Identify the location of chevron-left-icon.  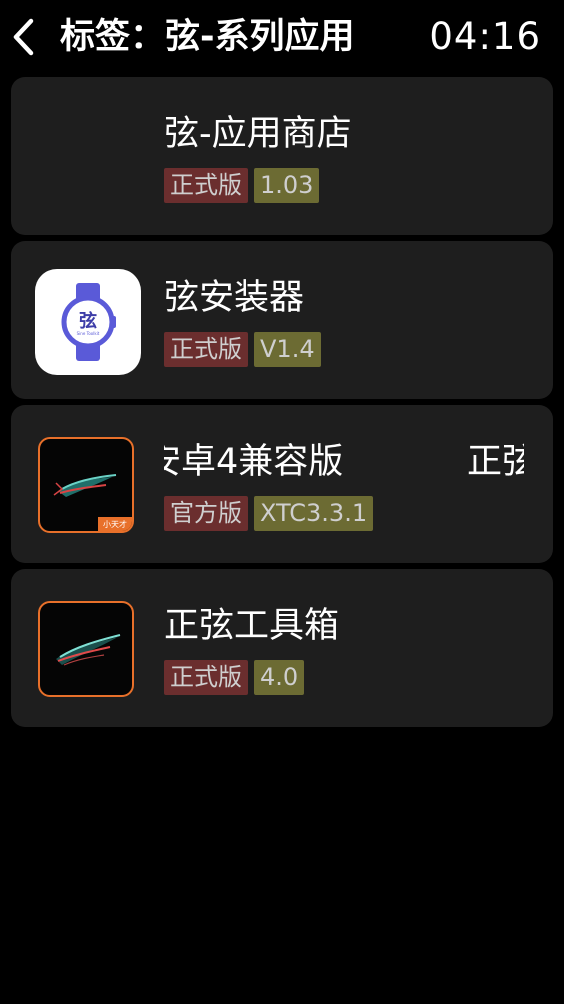
(23, 37).